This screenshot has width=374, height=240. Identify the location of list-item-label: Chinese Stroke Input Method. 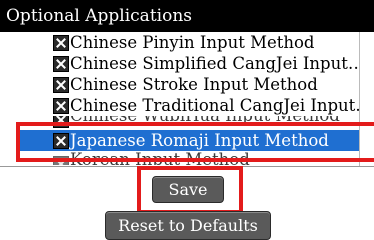
(194, 84).